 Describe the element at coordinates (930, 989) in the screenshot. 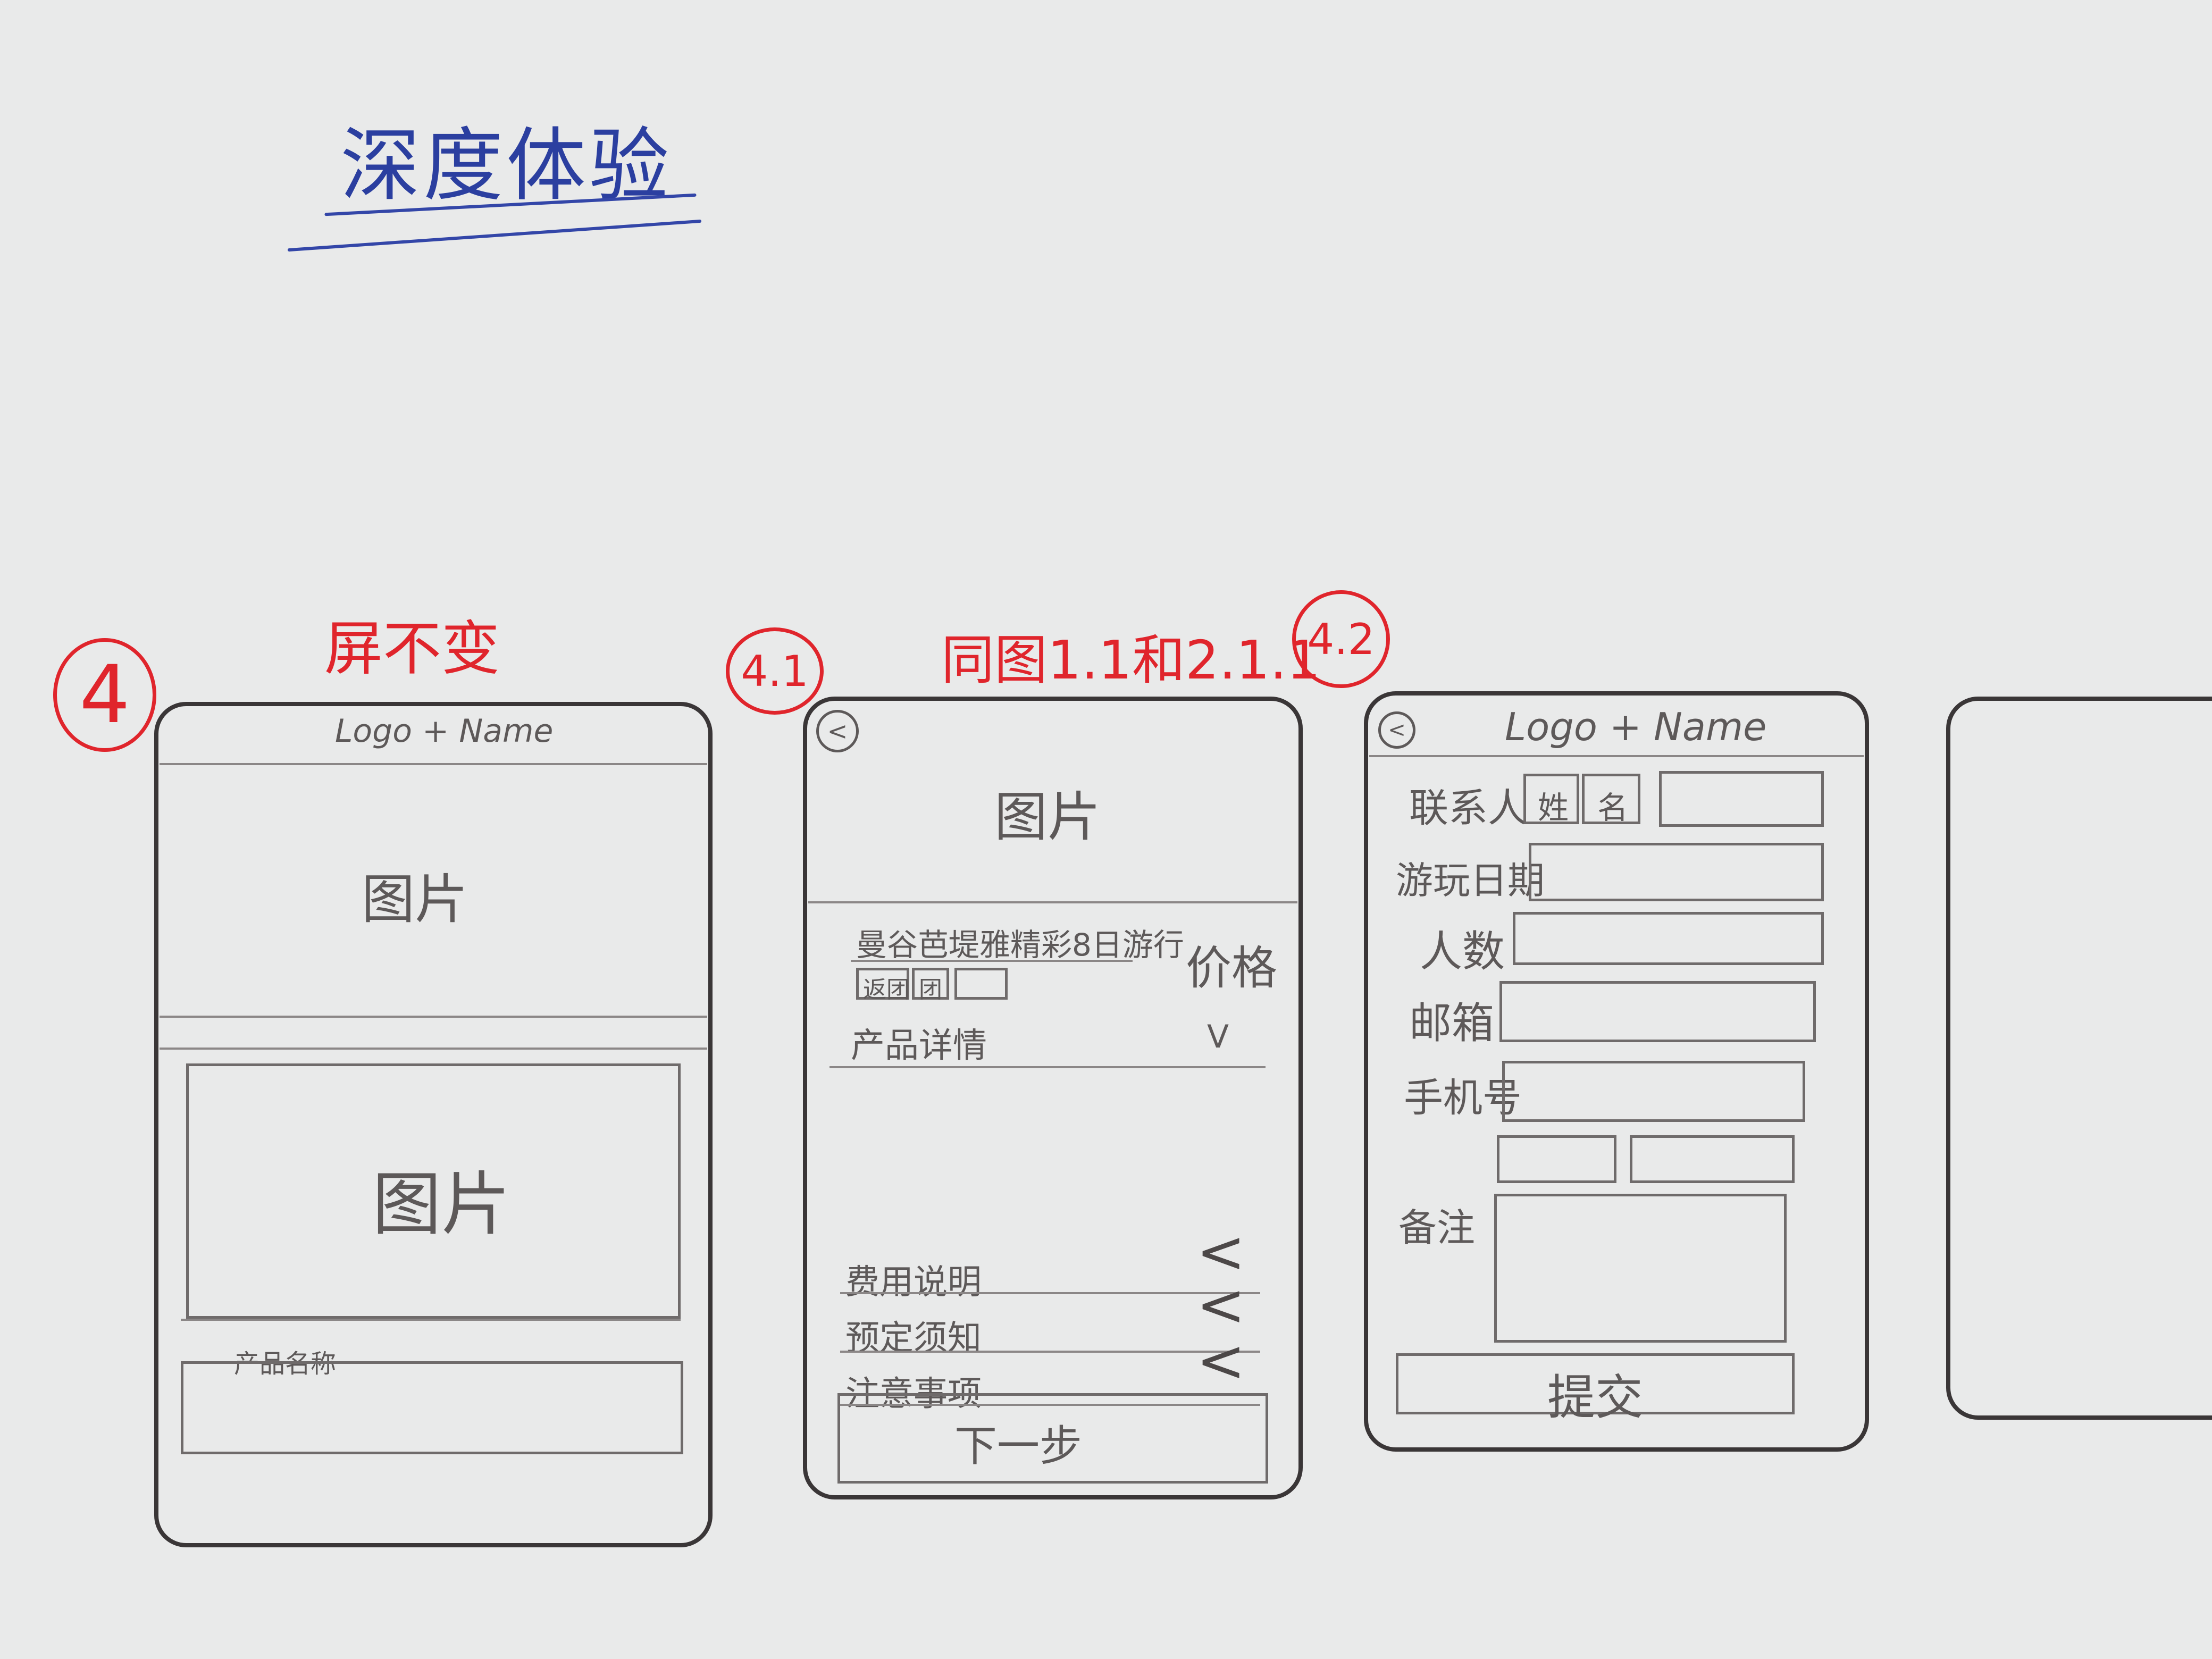

I see `tag-label: 团` at that location.